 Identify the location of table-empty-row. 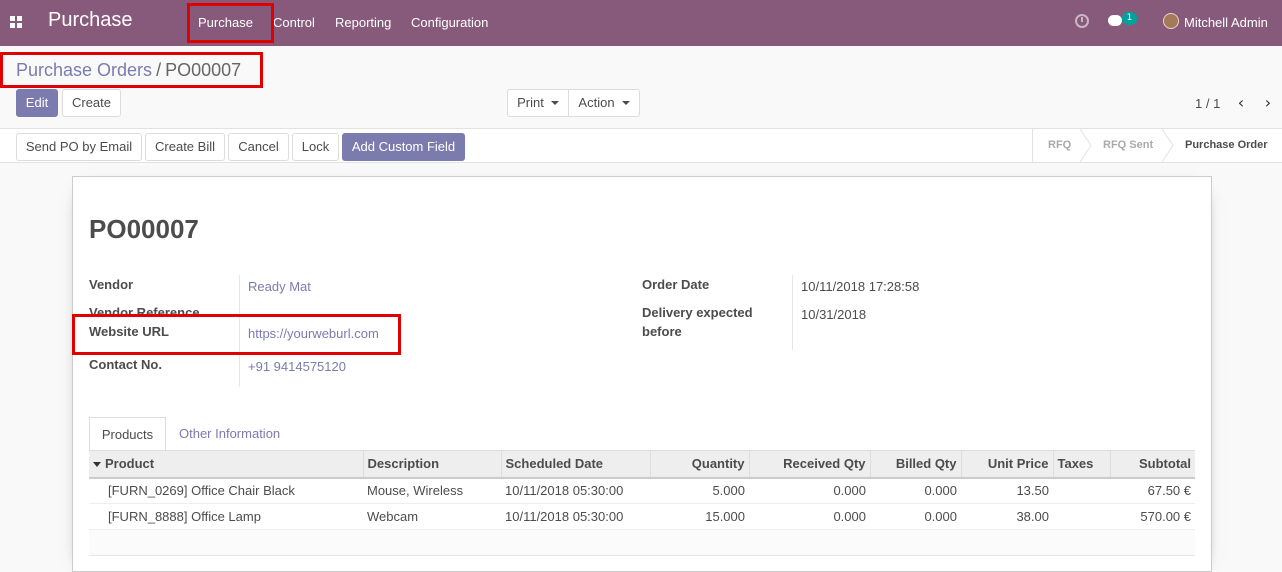
(642, 542).